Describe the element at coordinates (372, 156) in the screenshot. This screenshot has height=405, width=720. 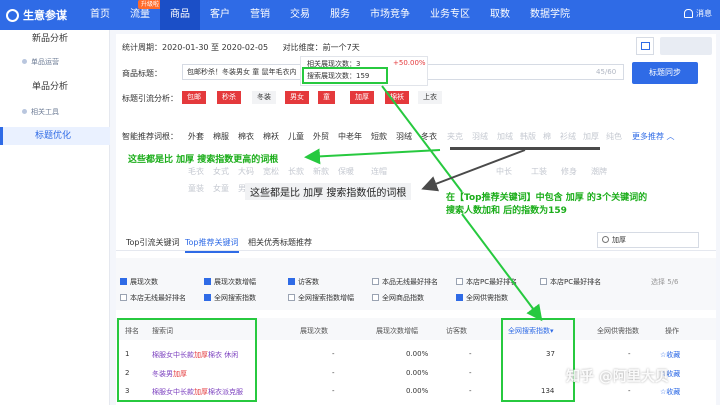
I see `arrow-to-higher-note` at that location.